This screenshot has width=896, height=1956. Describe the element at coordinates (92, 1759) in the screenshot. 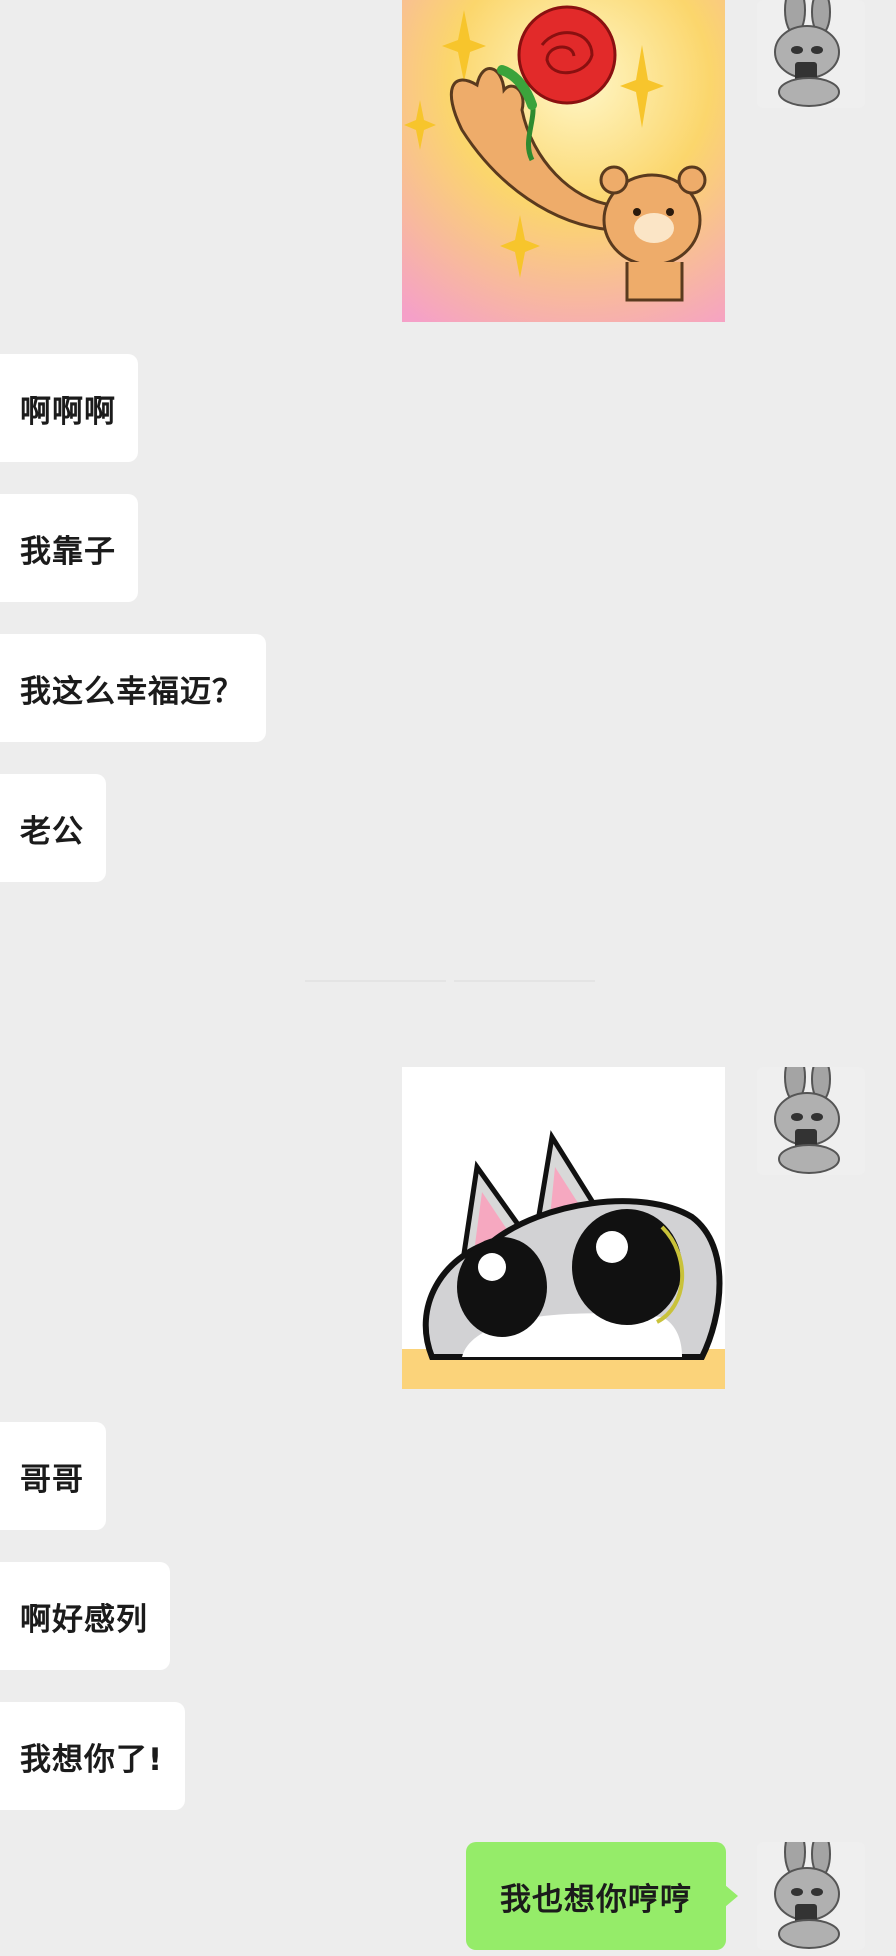

I see `message-text: 我想你了!` at that location.